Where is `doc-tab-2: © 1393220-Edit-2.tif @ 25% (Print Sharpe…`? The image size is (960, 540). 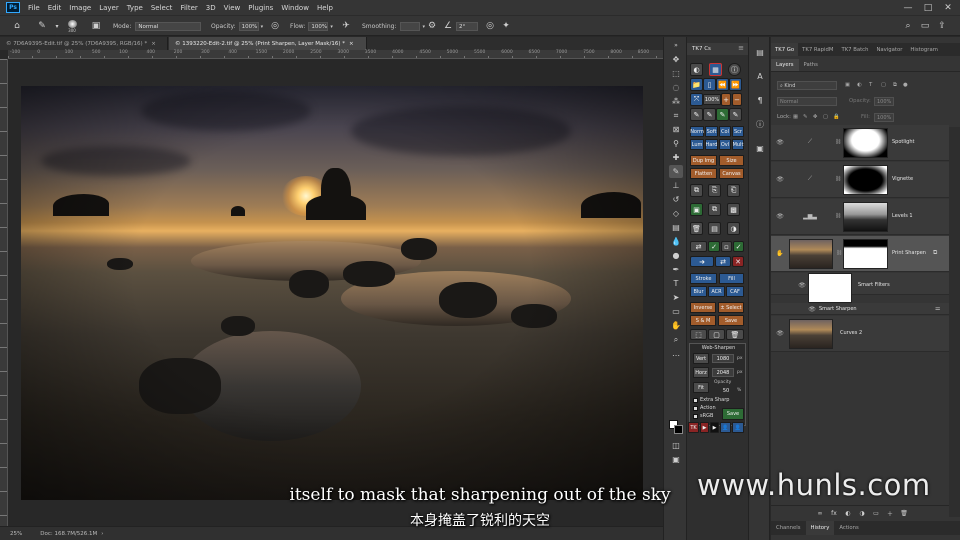
doc-tab-2: © 1393220-Edit-2.tif @ 25% (Print Sharpe… is located at coordinates (268, 43).